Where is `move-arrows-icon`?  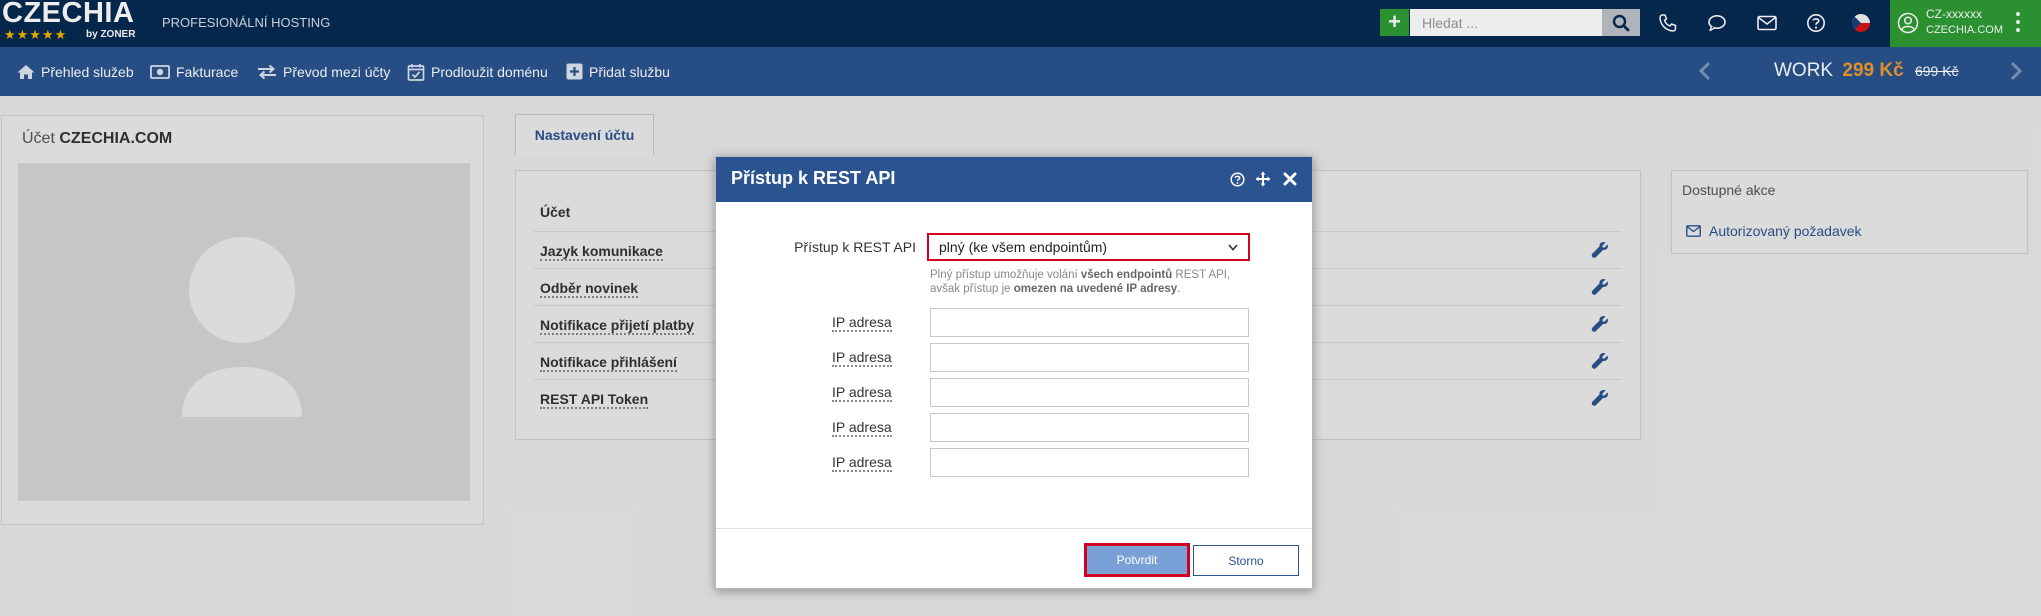 move-arrows-icon is located at coordinates (1263, 179).